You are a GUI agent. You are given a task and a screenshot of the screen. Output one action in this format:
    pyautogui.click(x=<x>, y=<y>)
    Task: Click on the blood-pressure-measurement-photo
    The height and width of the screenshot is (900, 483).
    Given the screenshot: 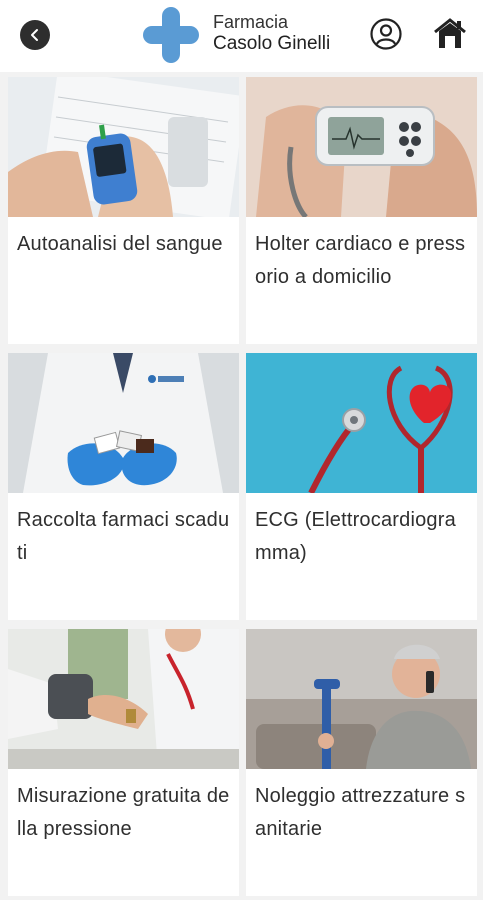 What is the action you would take?
    pyautogui.click(x=123, y=699)
    